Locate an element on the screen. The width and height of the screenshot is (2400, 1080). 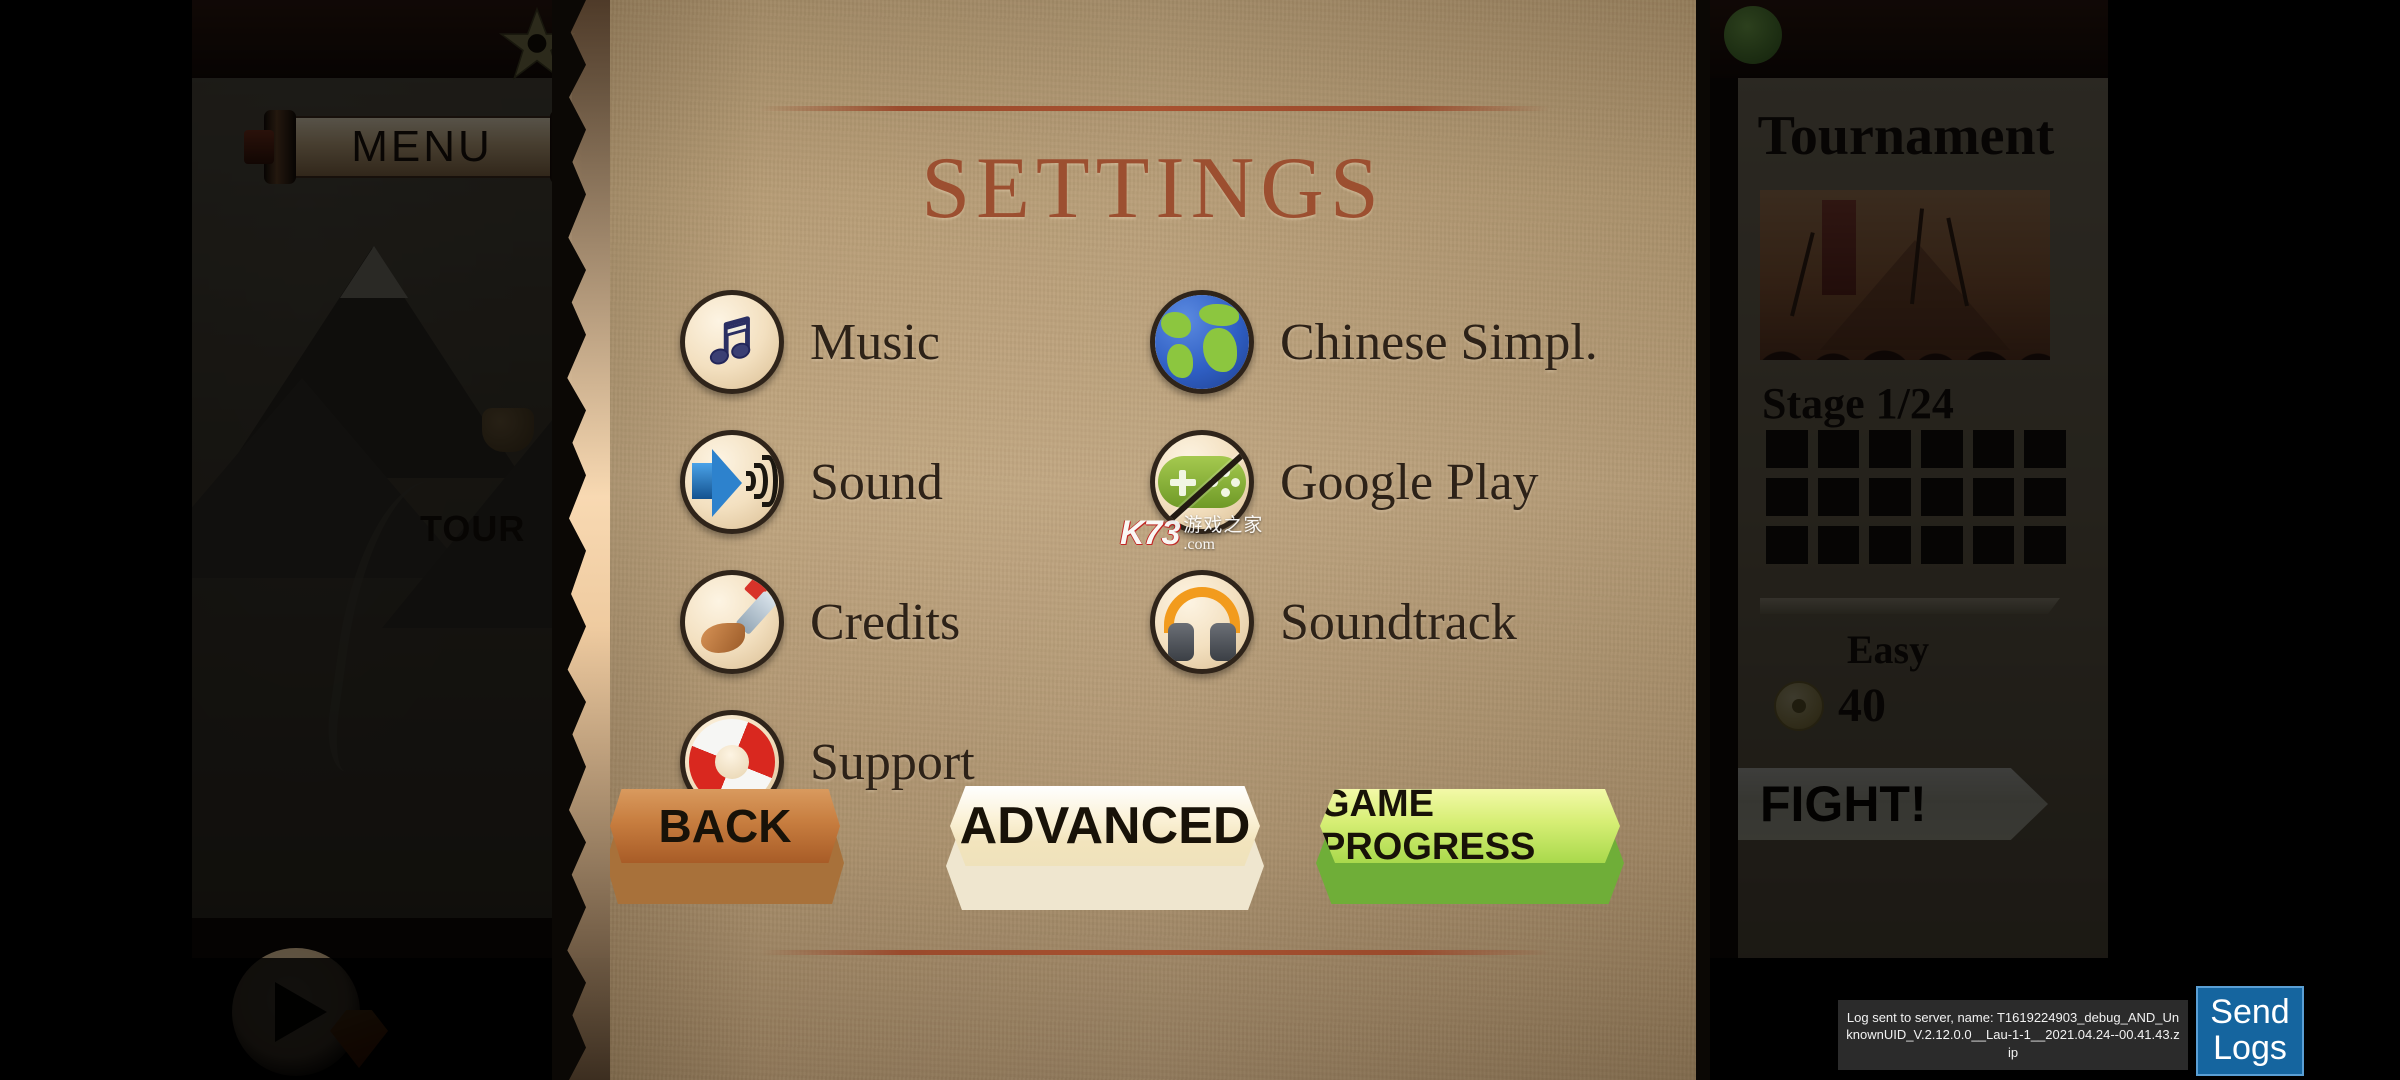
send-logs-button: Send Logs is located at coordinates (2250, 1031).